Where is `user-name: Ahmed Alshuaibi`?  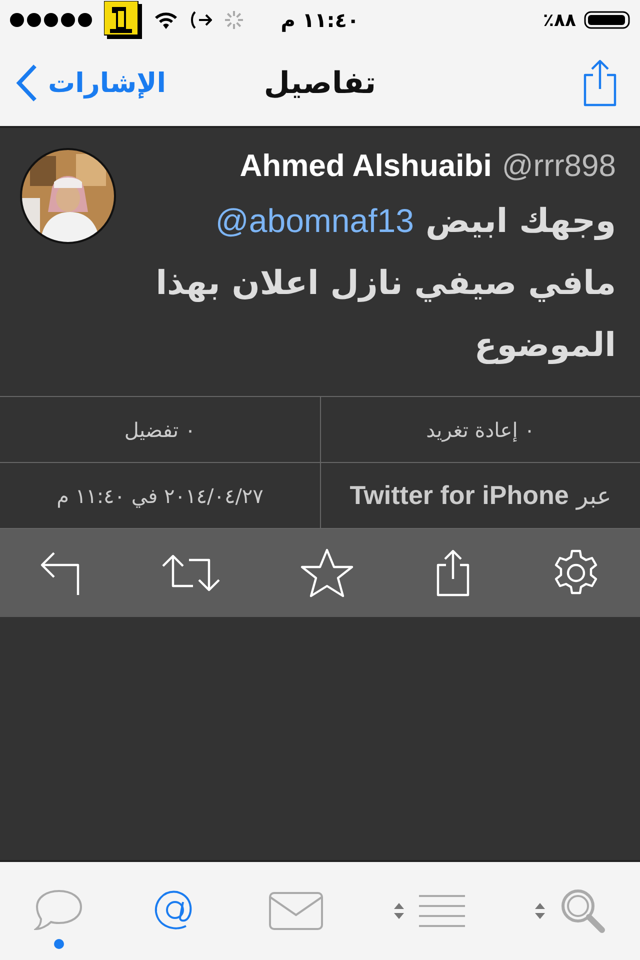 user-name: Ahmed Alshuaibi is located at coordinates (366, 166).